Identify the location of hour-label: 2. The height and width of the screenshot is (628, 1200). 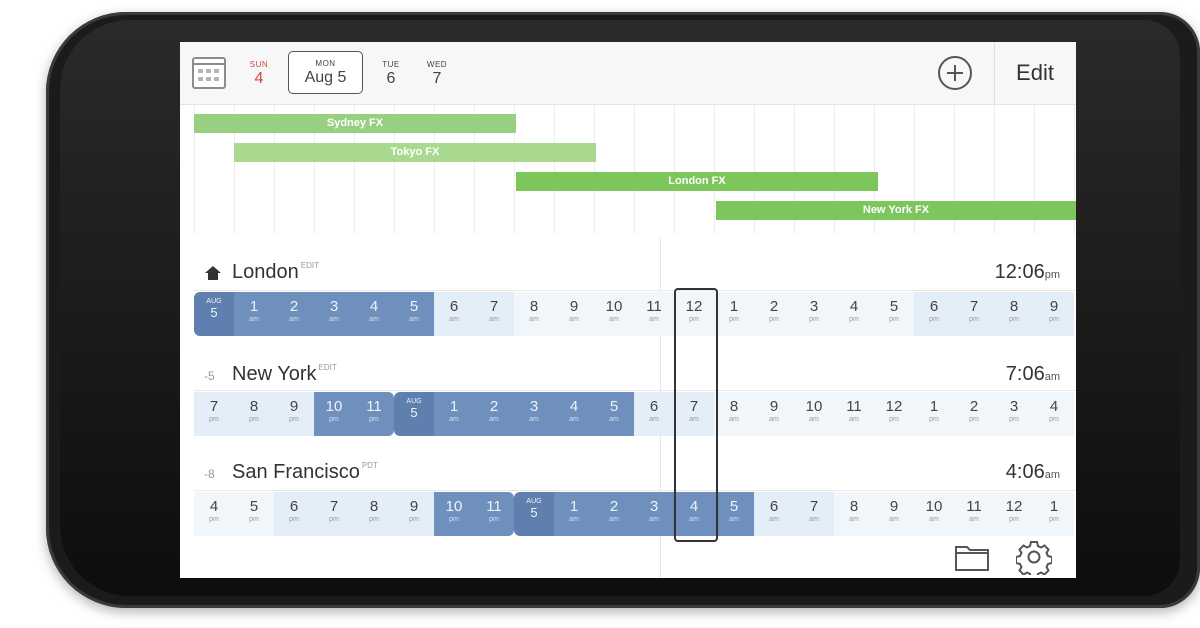
(614, 506).